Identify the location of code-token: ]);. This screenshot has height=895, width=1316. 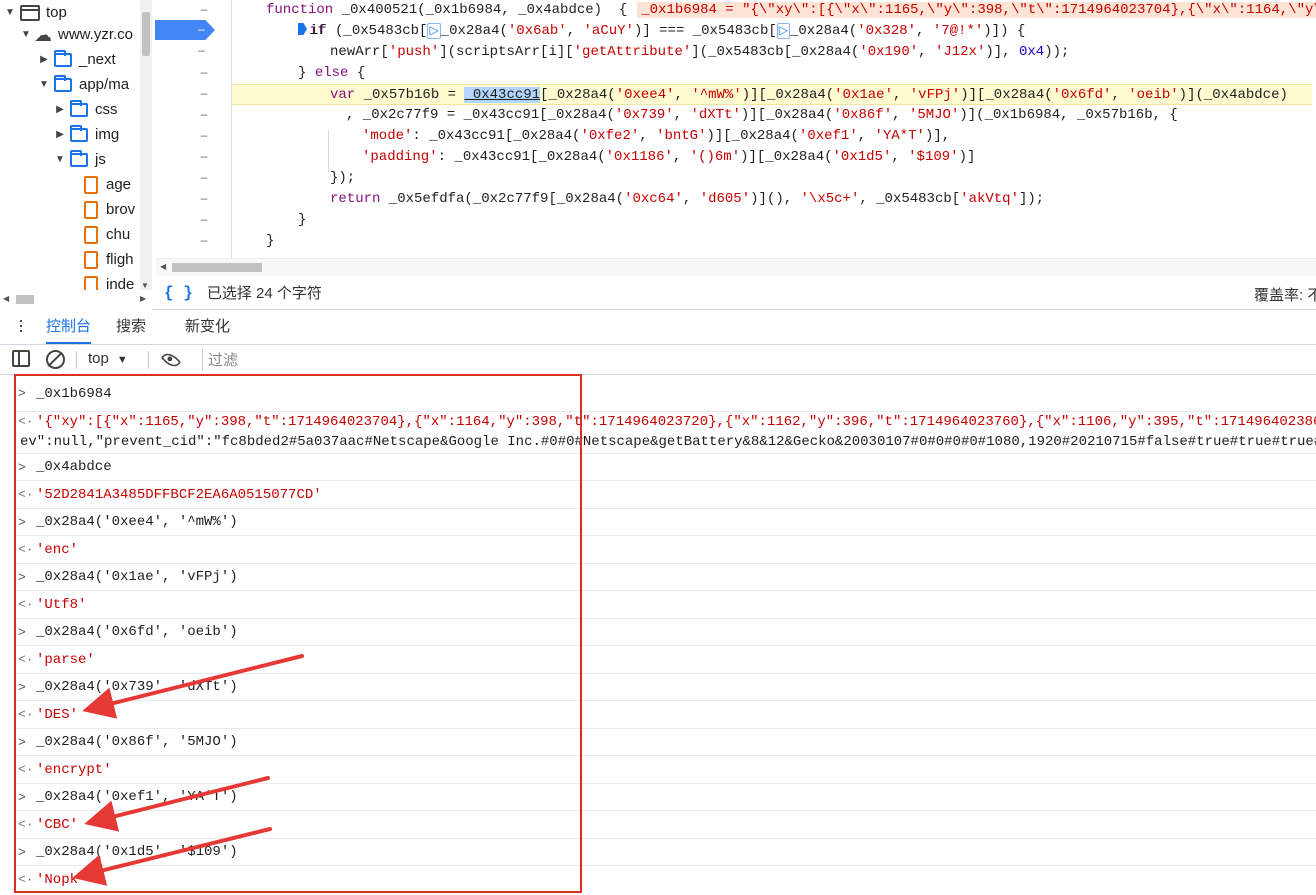
(1031, 199).